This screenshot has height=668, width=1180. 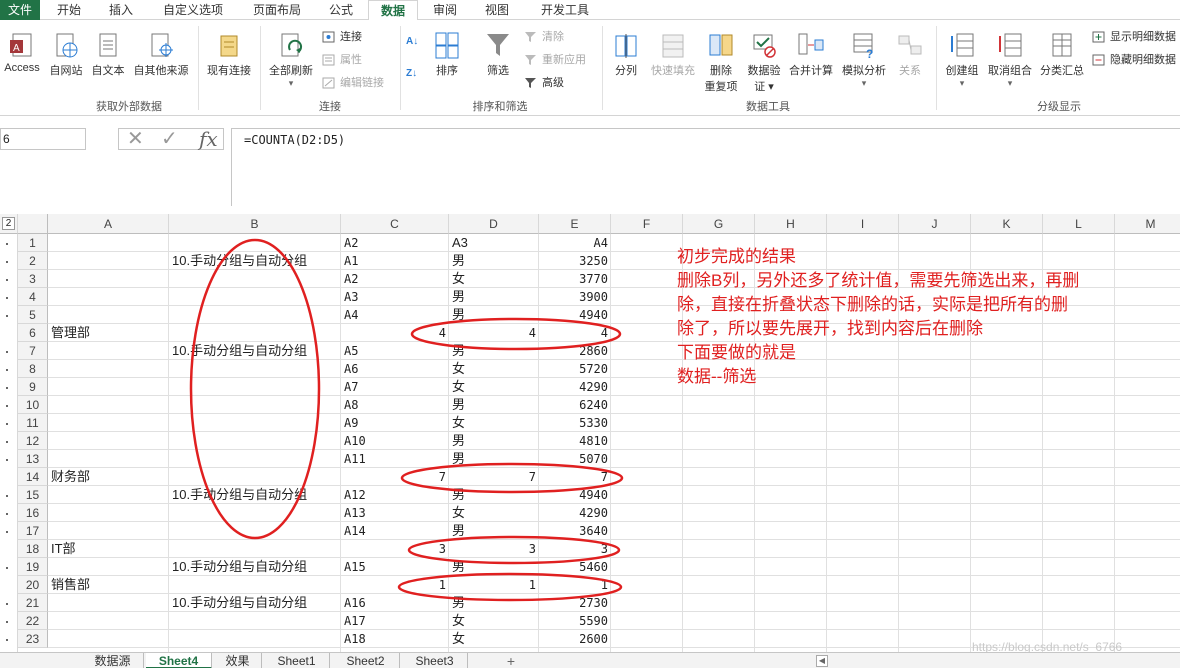 What do you see at coordinates (511, 660) in the screenshot?
I see `add-sheet-button: +` at bounding box center [511, 660].